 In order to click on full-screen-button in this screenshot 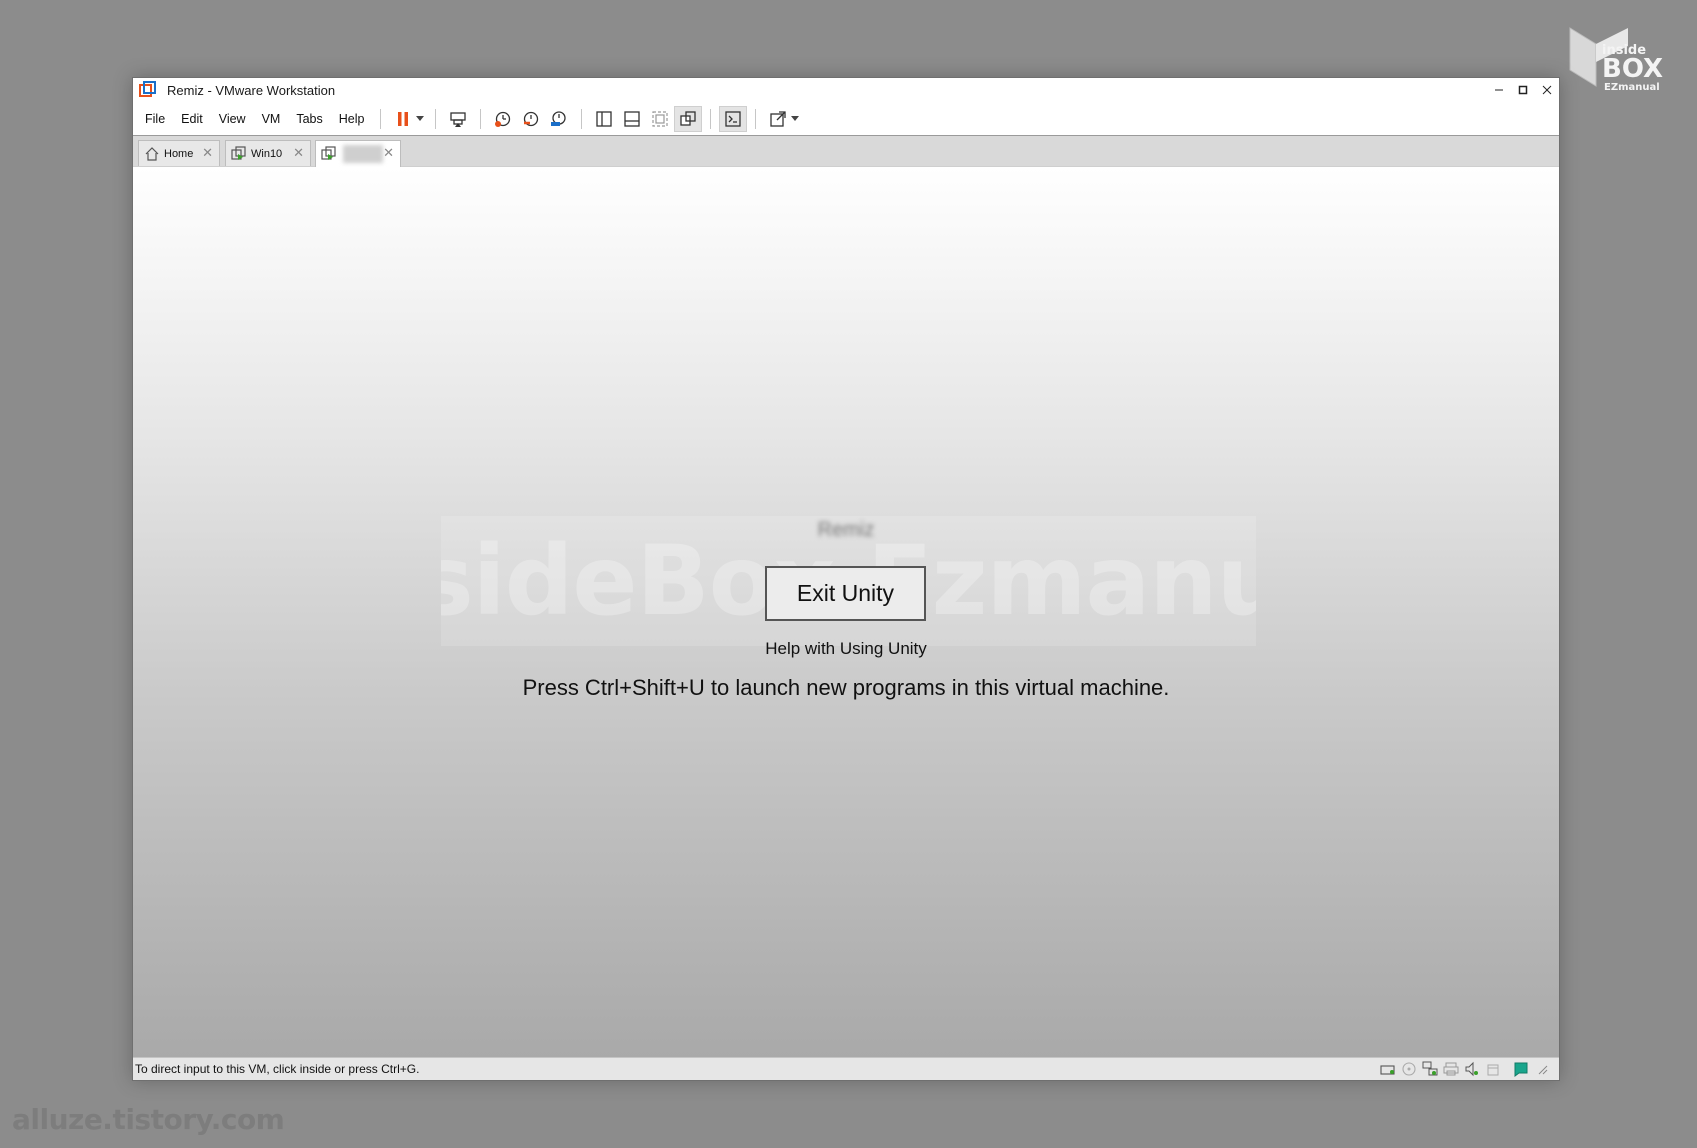, I will do `click(660, 119)`.